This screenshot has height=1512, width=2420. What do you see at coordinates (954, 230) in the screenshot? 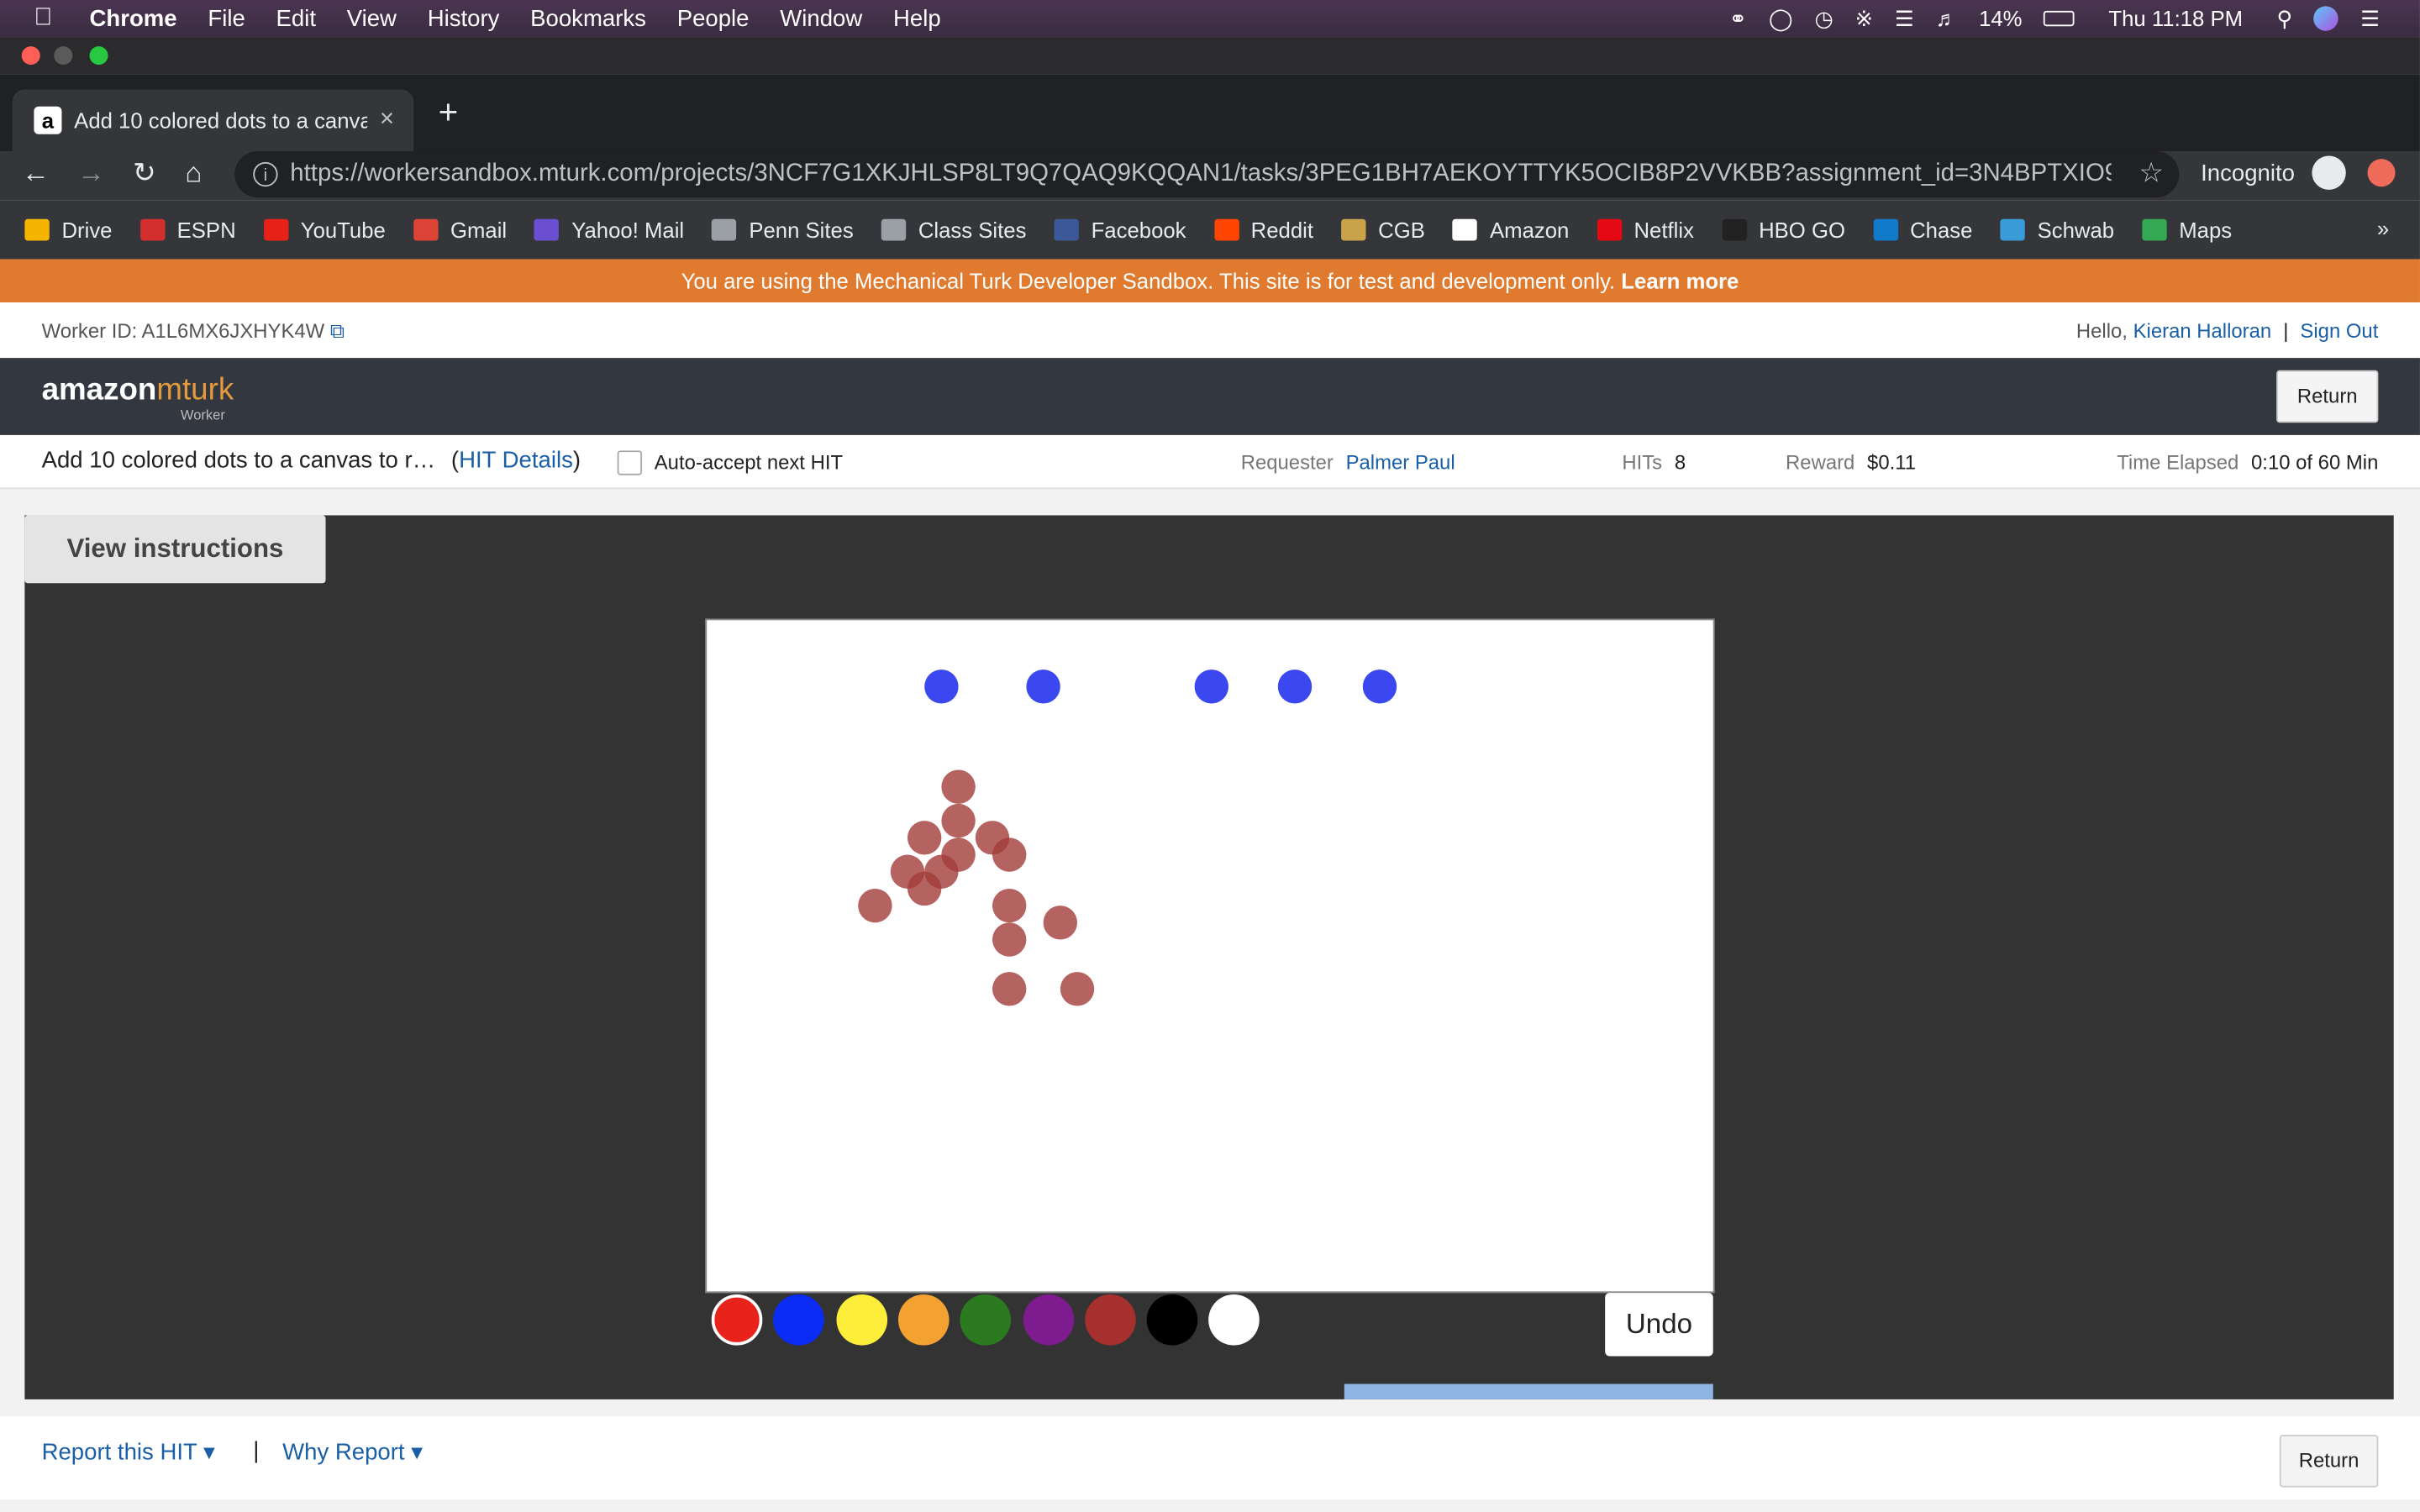
I see `bookmark-class-sites: Class Sites` at bounding box center [954, 230].